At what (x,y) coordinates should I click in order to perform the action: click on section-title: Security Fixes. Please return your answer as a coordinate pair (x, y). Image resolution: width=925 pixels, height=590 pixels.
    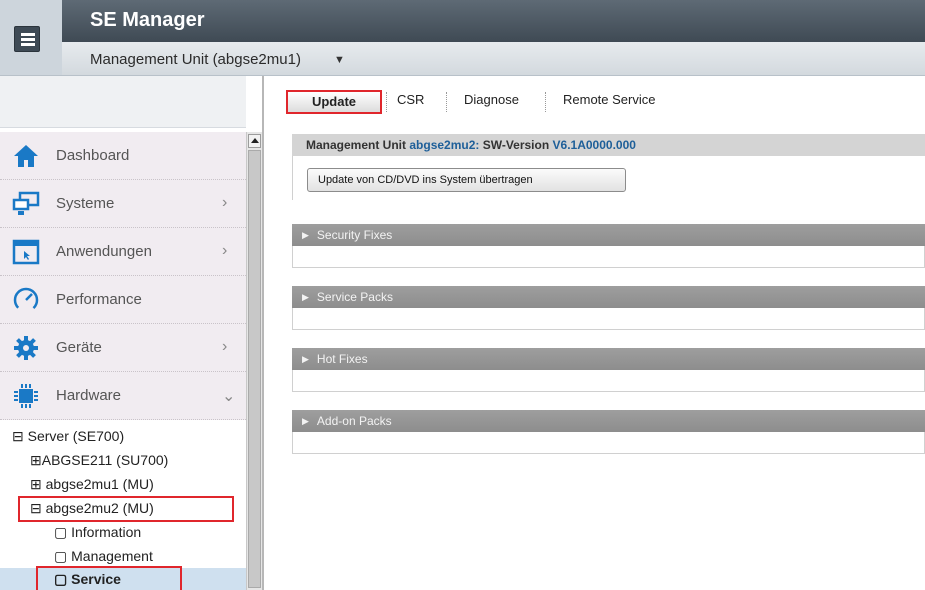
    Looking at the image, I should click on (354, 235).